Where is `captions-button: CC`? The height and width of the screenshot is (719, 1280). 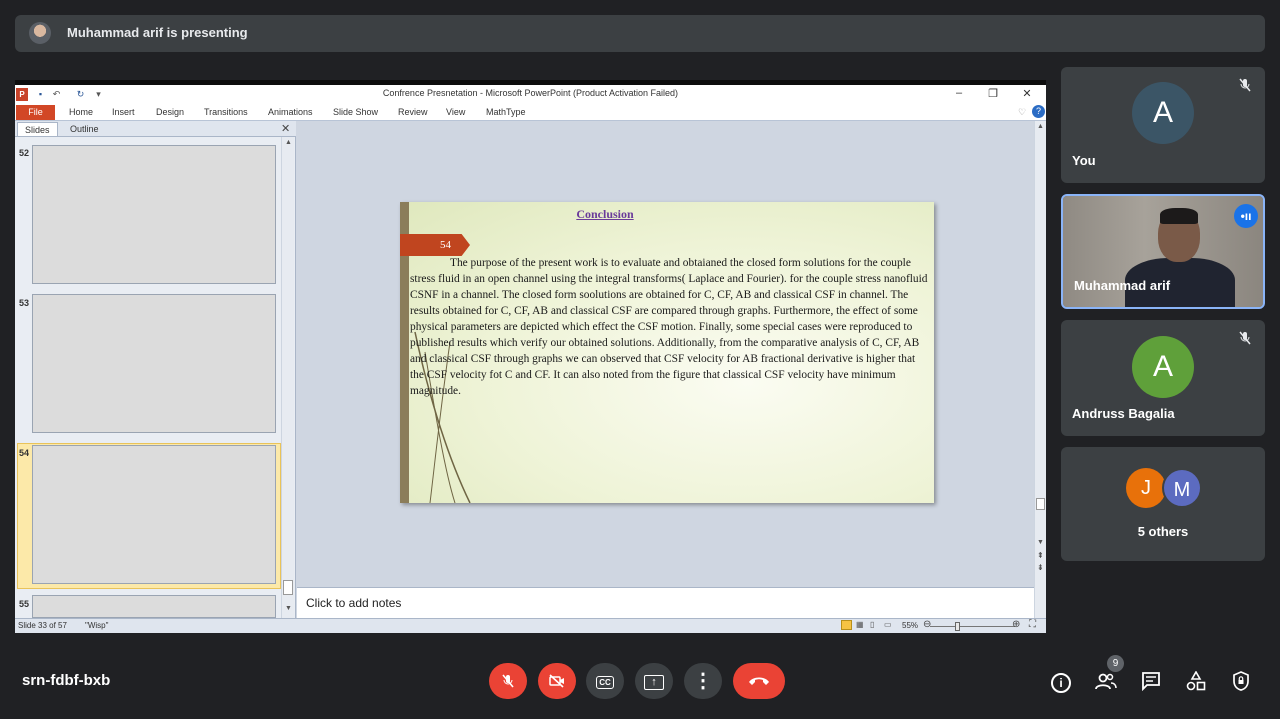
captions-button: CC is located at coordinates (605, 681).